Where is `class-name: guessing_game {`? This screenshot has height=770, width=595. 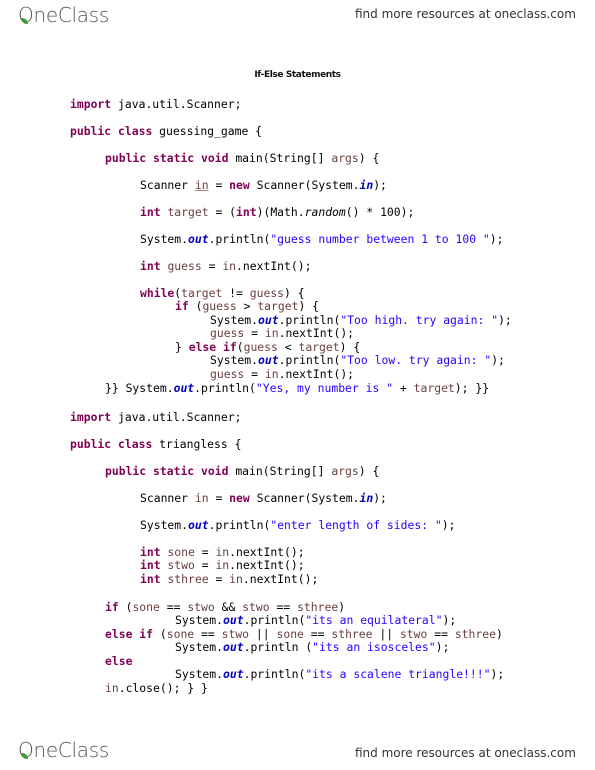
class-name: guessing_game { is located at coordinates (207, 131).